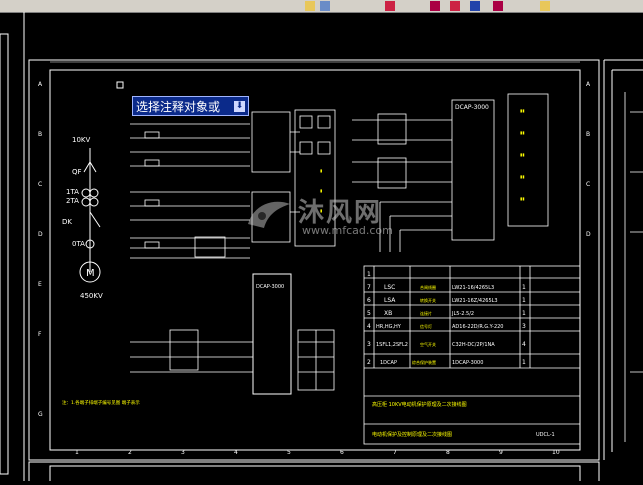  What do you see at coordinates (467, 363) in the screenshot?
I see `svg-text: 1DCAP-3000` at bounding box center [467, 363].